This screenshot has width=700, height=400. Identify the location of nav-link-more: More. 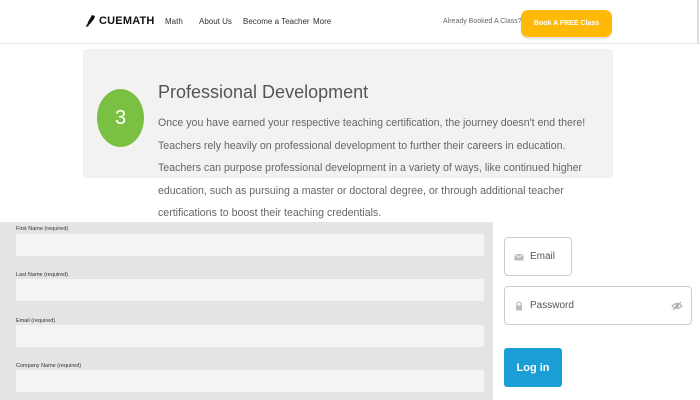
(322, 21).